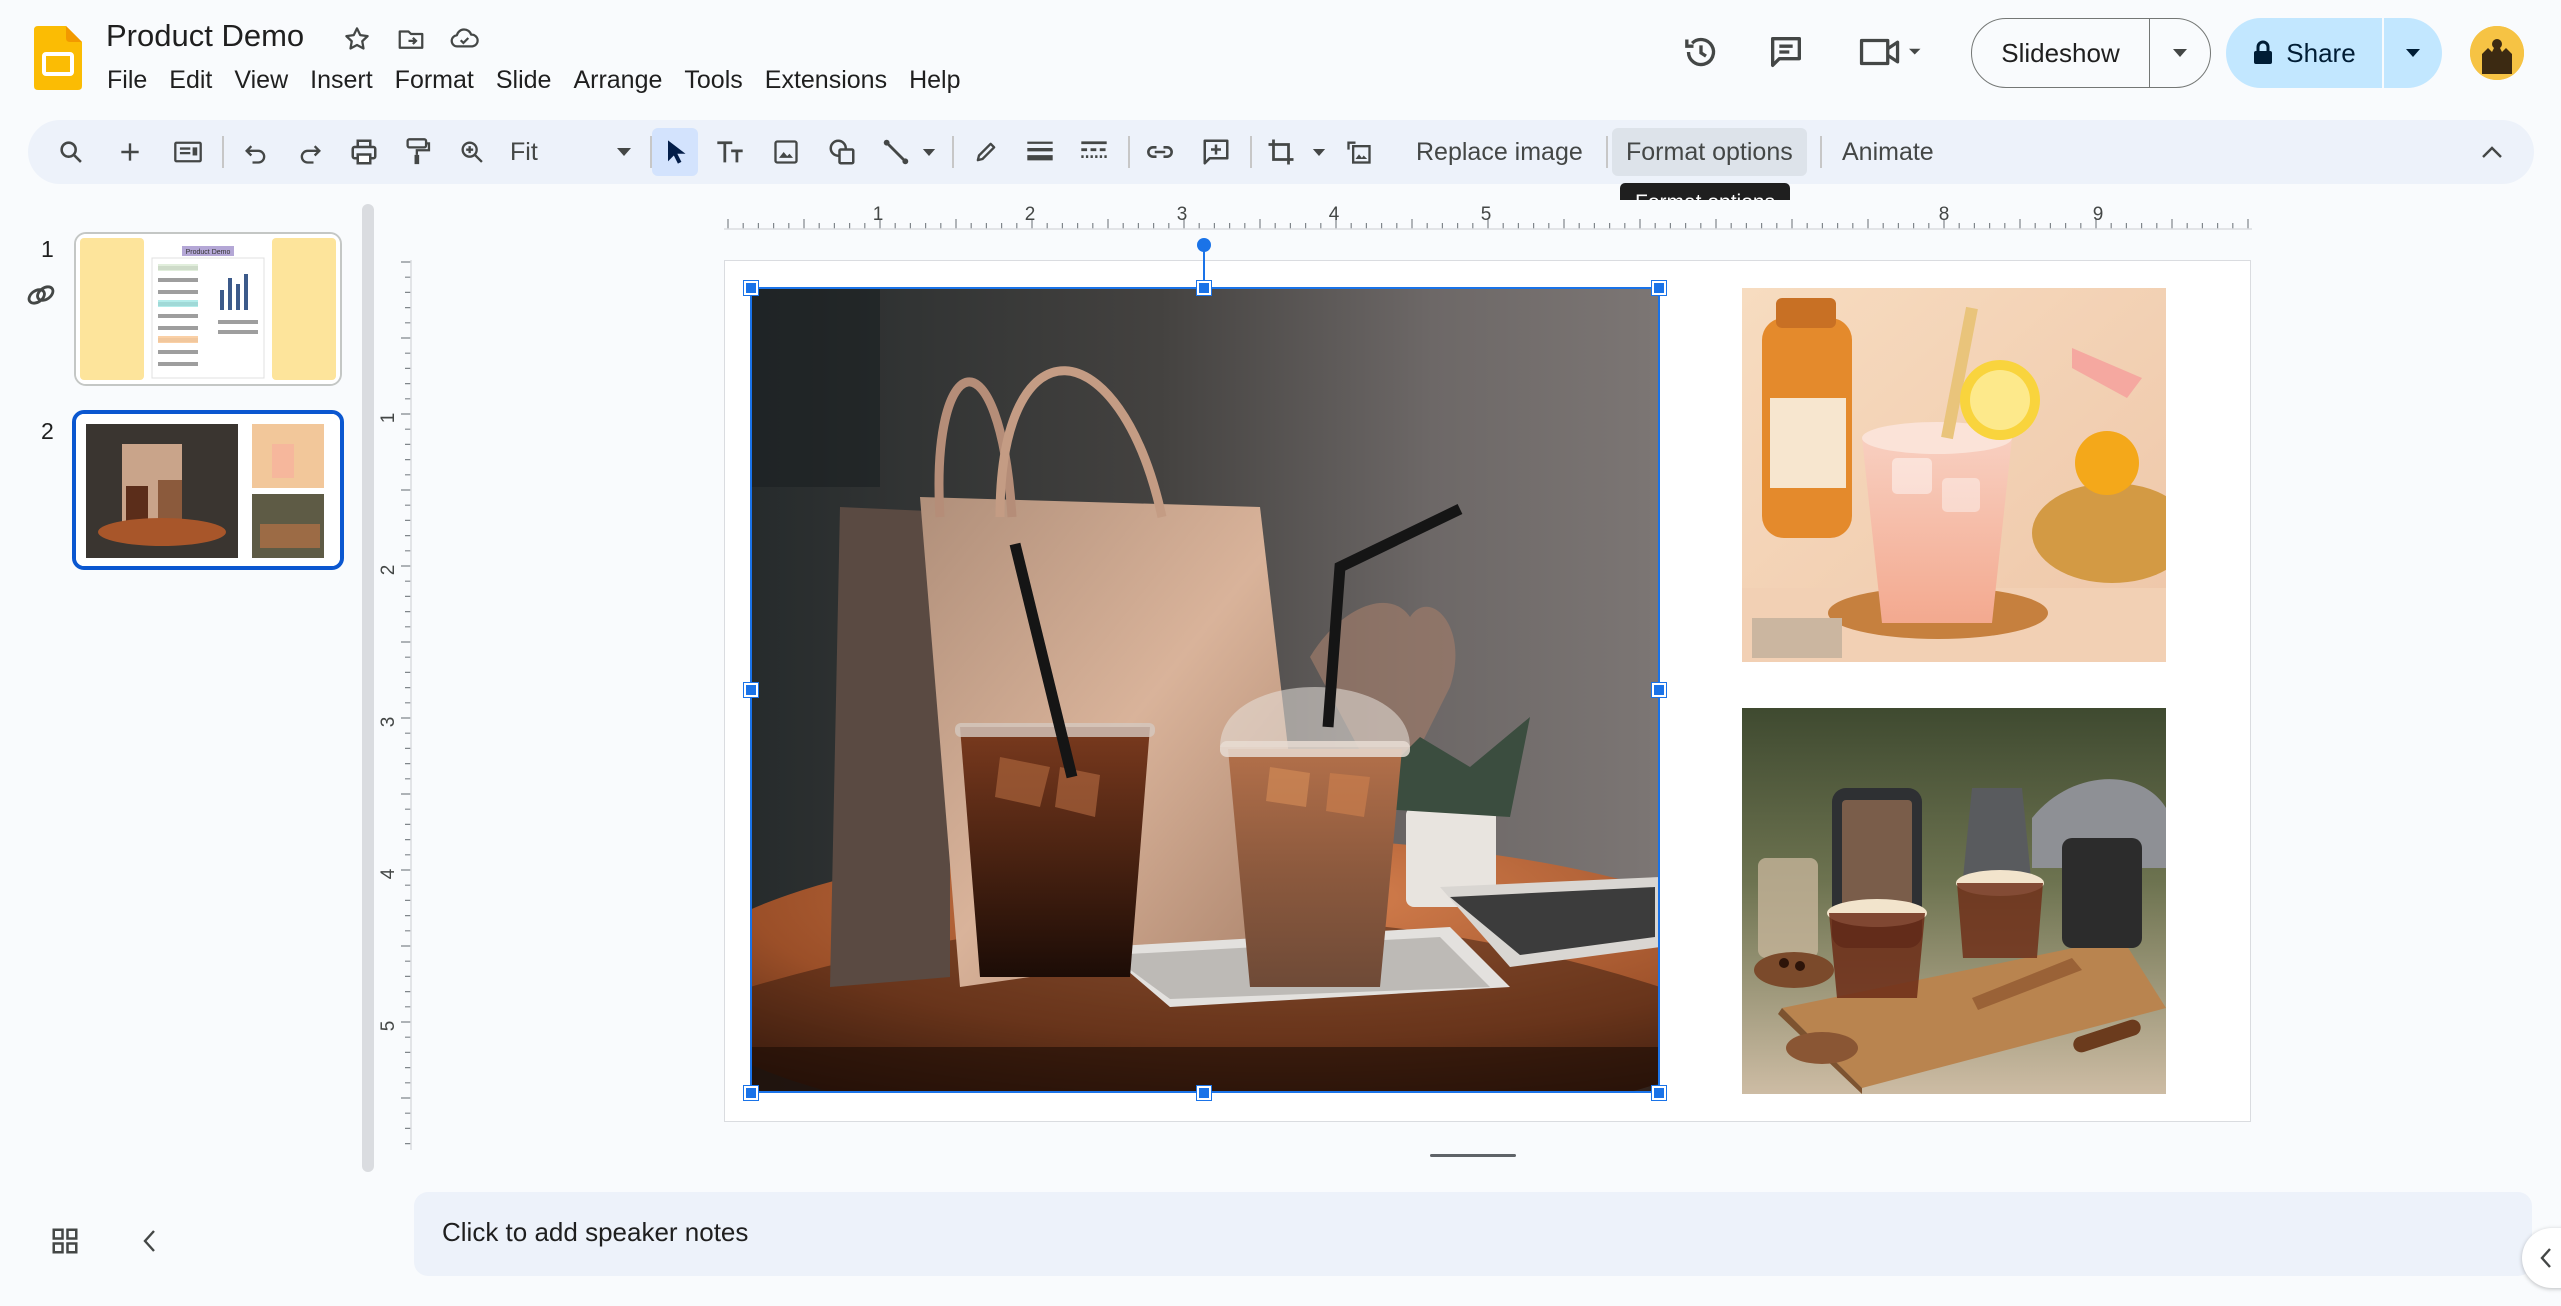 This screenshot has height=1306, width=2561. I want to click on ruler-h-label-9: 9, so click(2098, 214).